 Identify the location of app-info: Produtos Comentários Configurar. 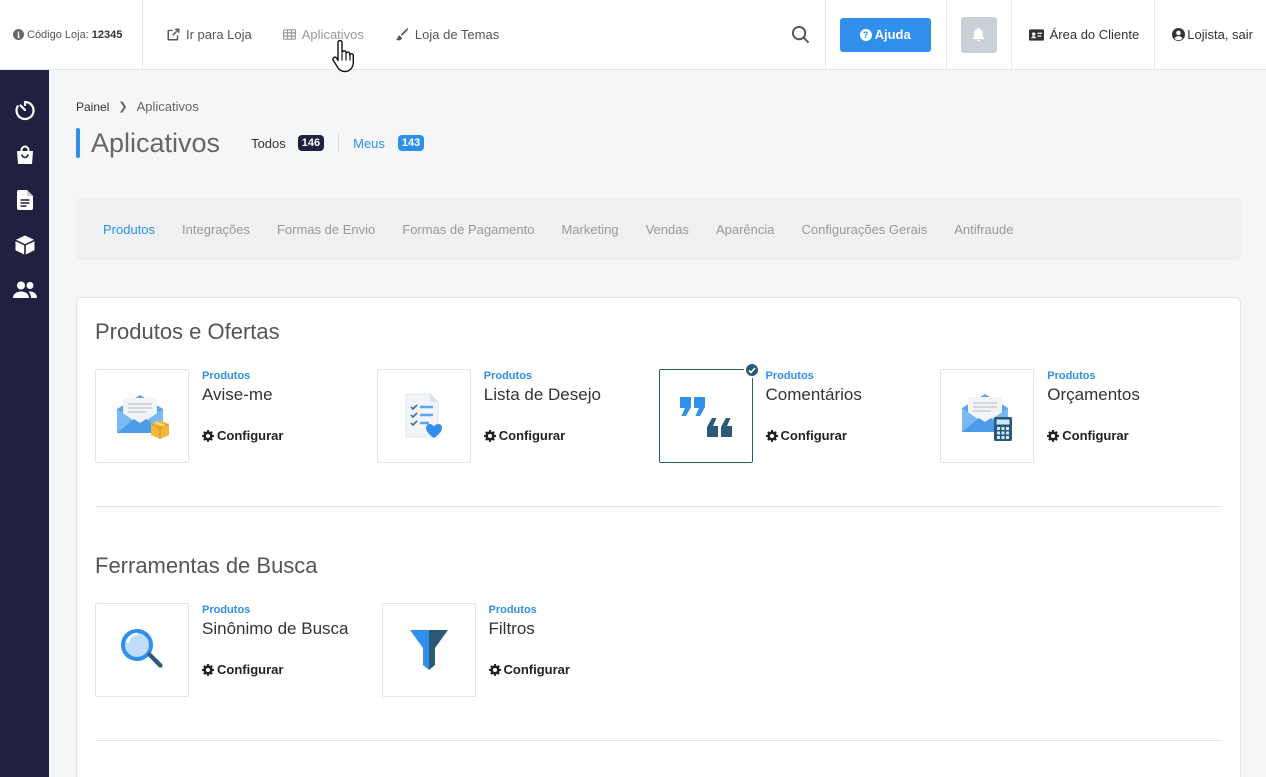
(807, 416).